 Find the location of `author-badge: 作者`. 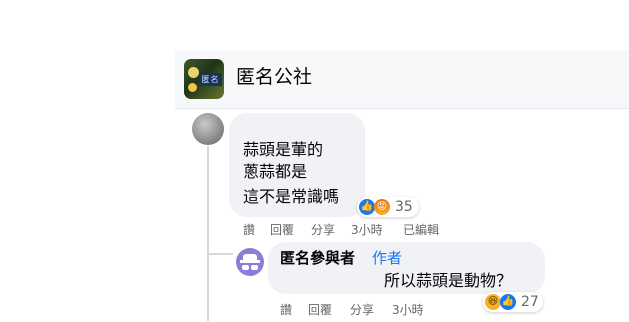

author-badge: 作者 is located at coordinates (387, 258).